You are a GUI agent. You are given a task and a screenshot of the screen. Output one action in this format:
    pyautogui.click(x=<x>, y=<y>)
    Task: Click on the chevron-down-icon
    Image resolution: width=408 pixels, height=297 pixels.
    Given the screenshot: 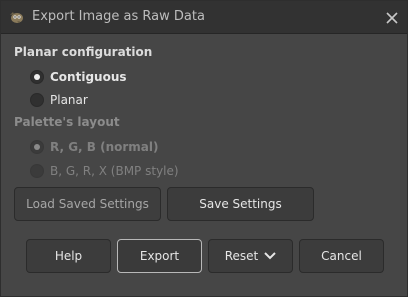 What is the action you would take?
    pyautogui.click(x=270, y=256)
    